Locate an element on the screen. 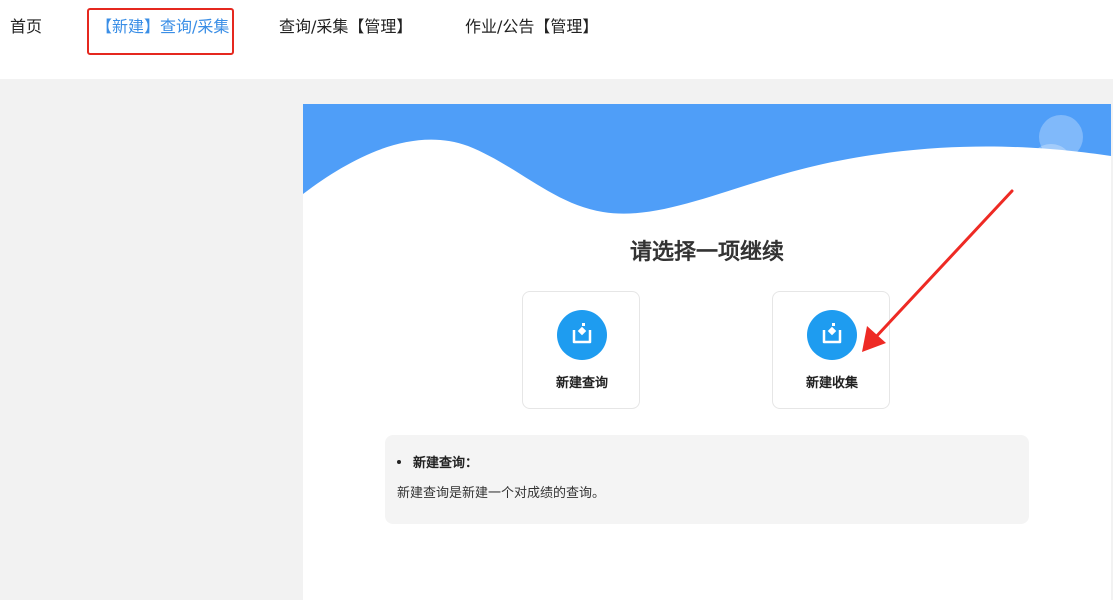 Image resolution: width=1113 pixels, height=600 pixels. top-navigation: 首页 【新建】查询/采集 查询/采集【管理】 作业/公告【管理】 is located at coordinates (556, 39).